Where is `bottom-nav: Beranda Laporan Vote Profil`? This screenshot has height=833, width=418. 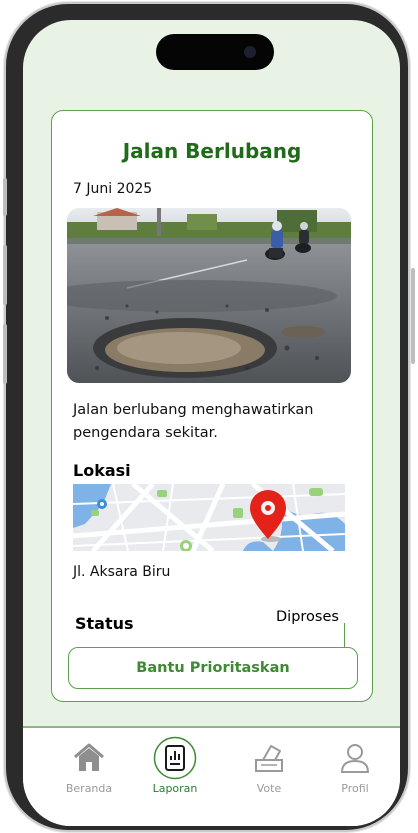 bottom-nav: Beranda Laporan Vote Profil is located at coordinates (211, 776).